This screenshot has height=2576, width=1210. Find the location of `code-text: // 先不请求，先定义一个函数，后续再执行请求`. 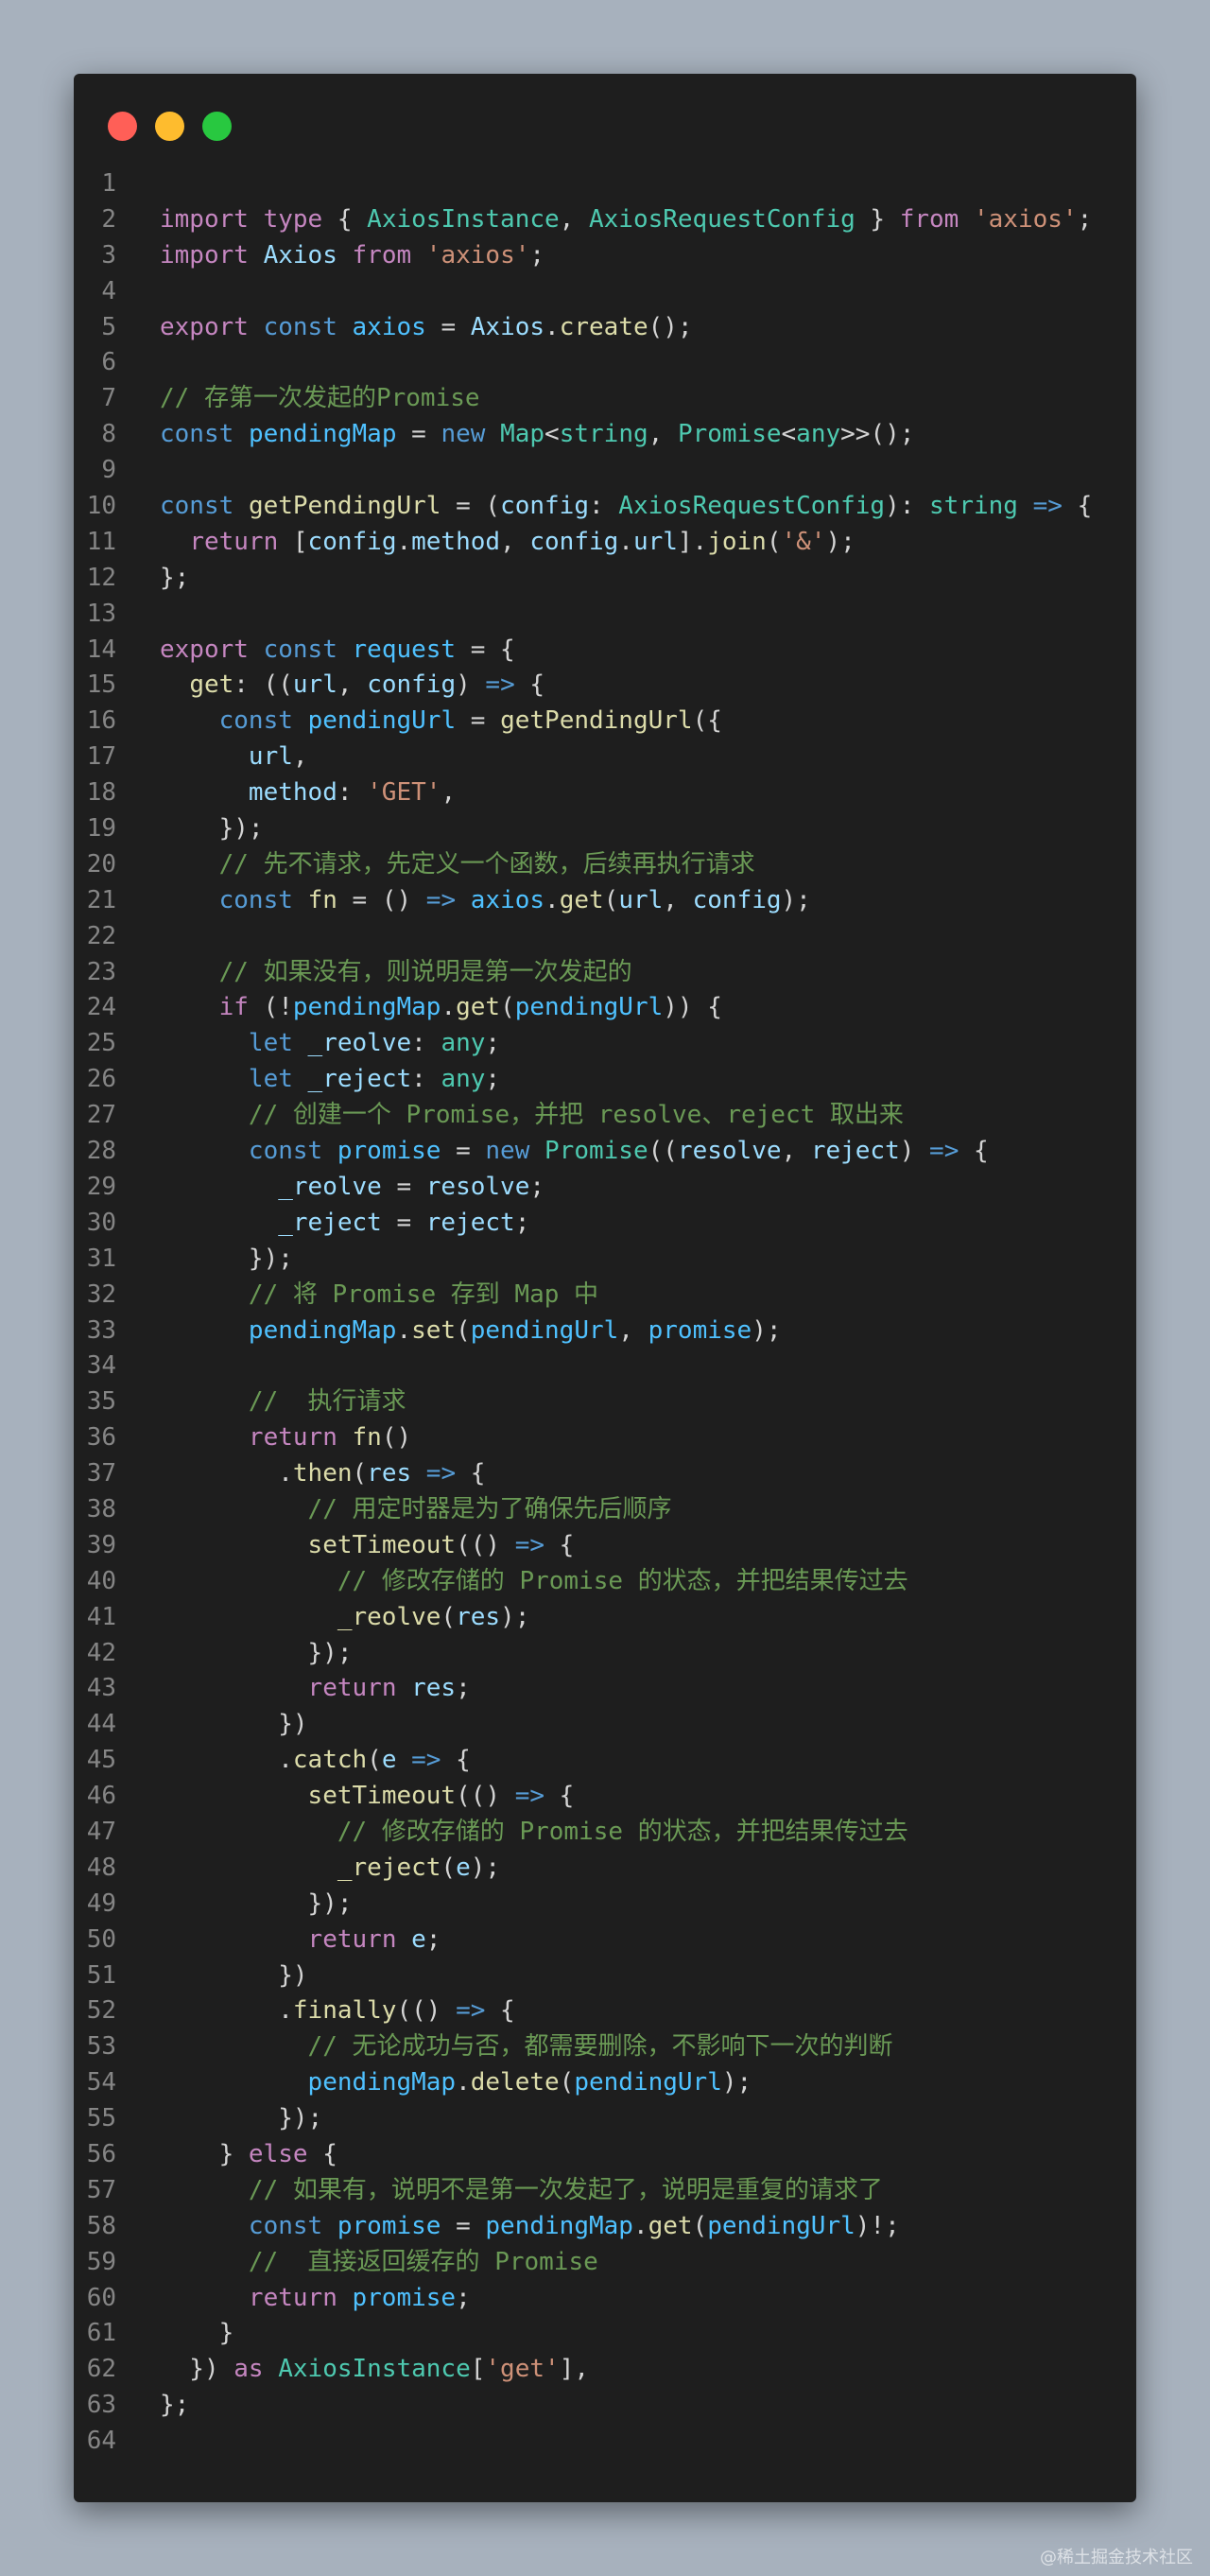

code-text: // 先不请求，先定义一个函数，后续再执行请求 is located at coordinates (636, 865).